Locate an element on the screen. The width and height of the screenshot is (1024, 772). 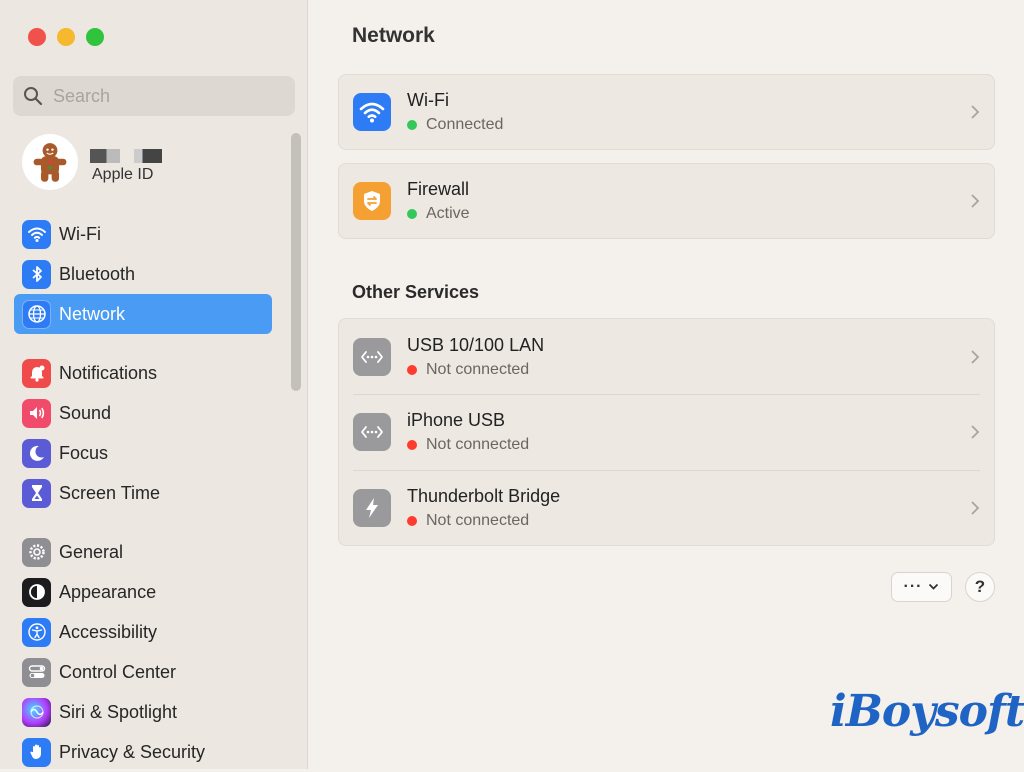
service-row-wifi: Wi-Fi Connected is located at coordinates (666, 112).